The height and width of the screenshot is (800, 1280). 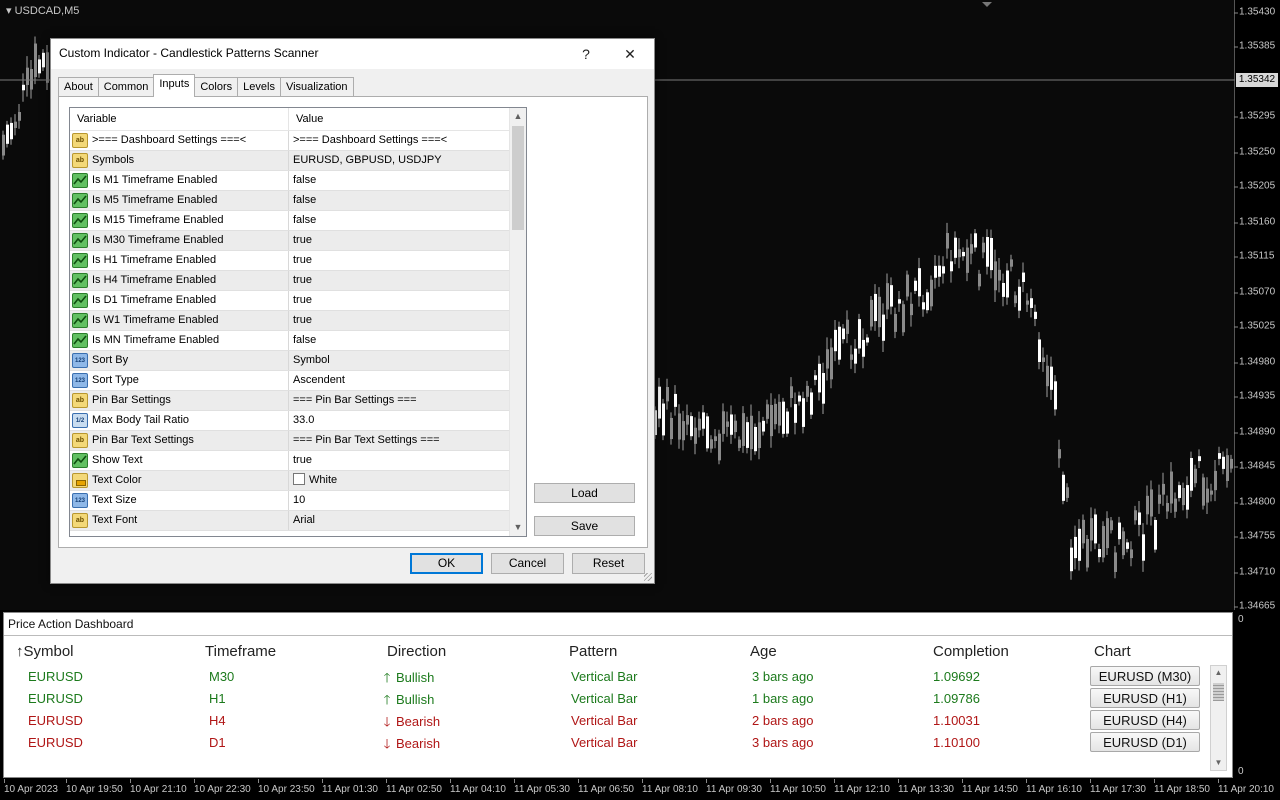 What do you see at coordinates (630, 54) in the screenshot?
I see `close-icon: ✕` at bounding box center [630, 54].